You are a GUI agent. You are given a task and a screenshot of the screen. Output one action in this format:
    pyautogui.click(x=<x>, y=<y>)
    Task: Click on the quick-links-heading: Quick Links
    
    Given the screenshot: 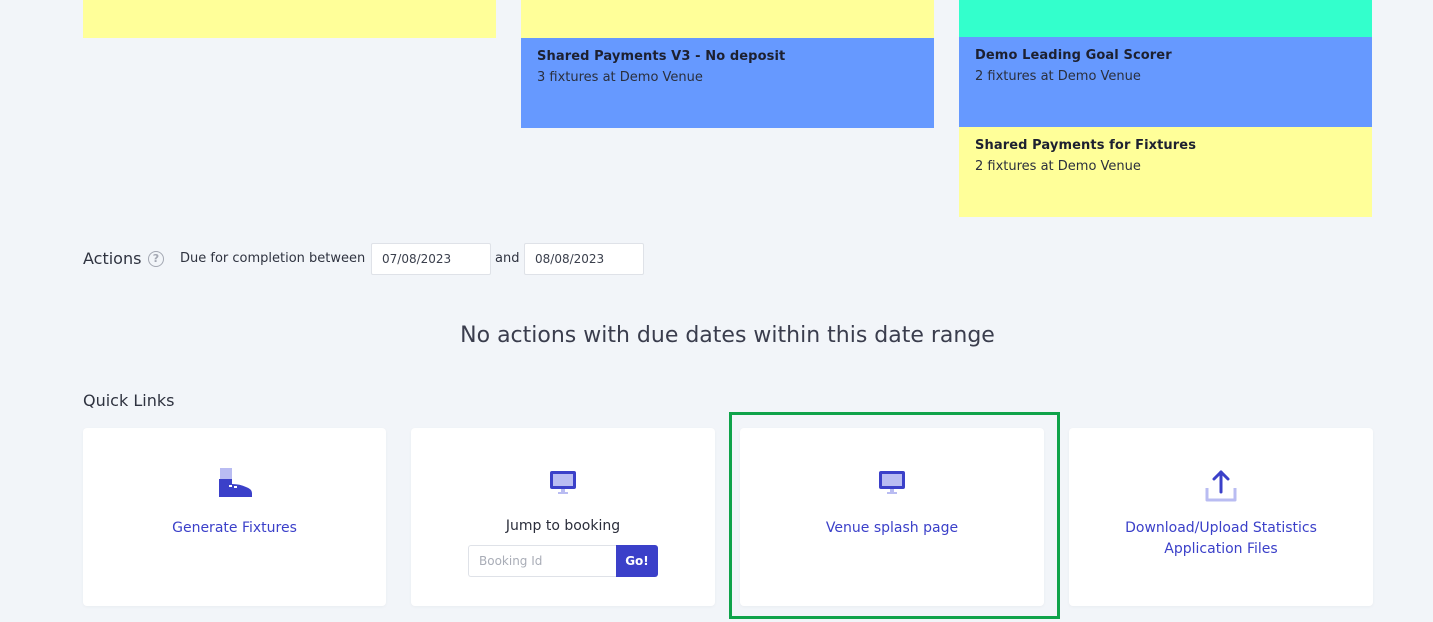 What is the action you would take?
    pyautogui.click(x=129, y=400)
    